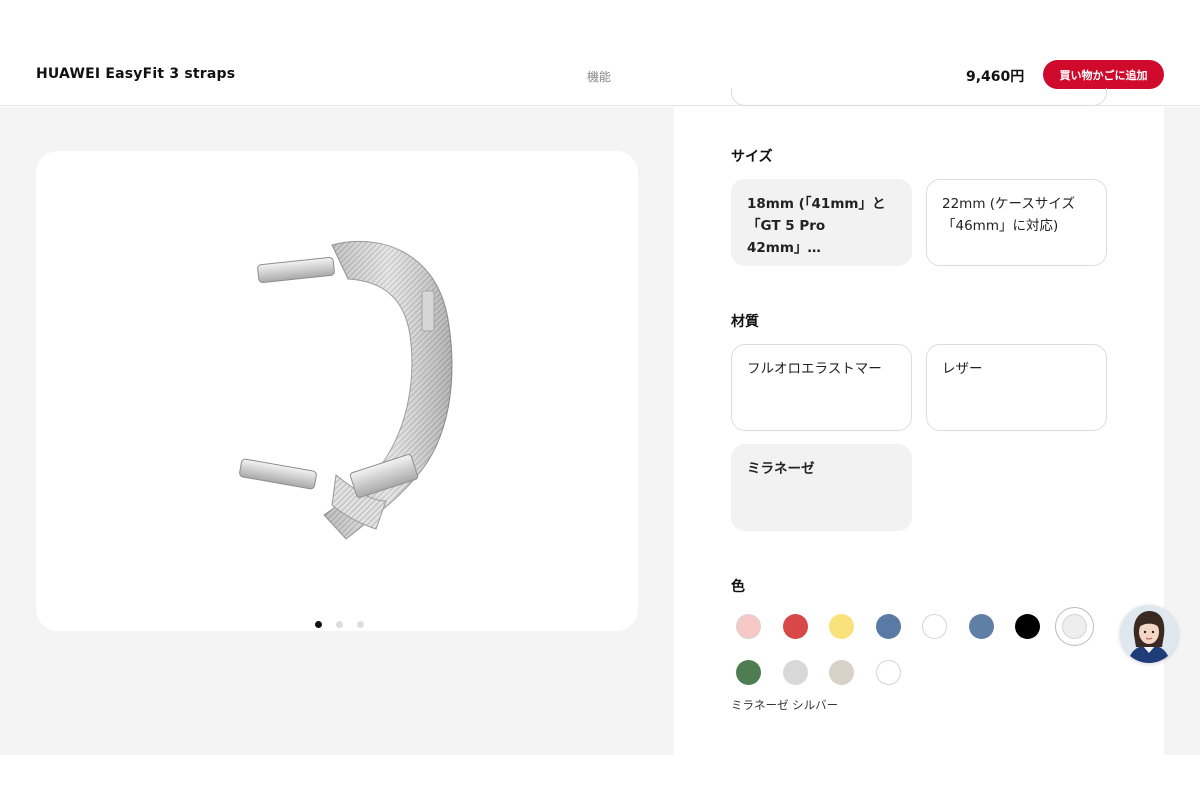  What do you see at coordinates (814, 369) in the screenshot?
I see `material-option-label: フルオロエラストマー` at bounding box center [814, 369].